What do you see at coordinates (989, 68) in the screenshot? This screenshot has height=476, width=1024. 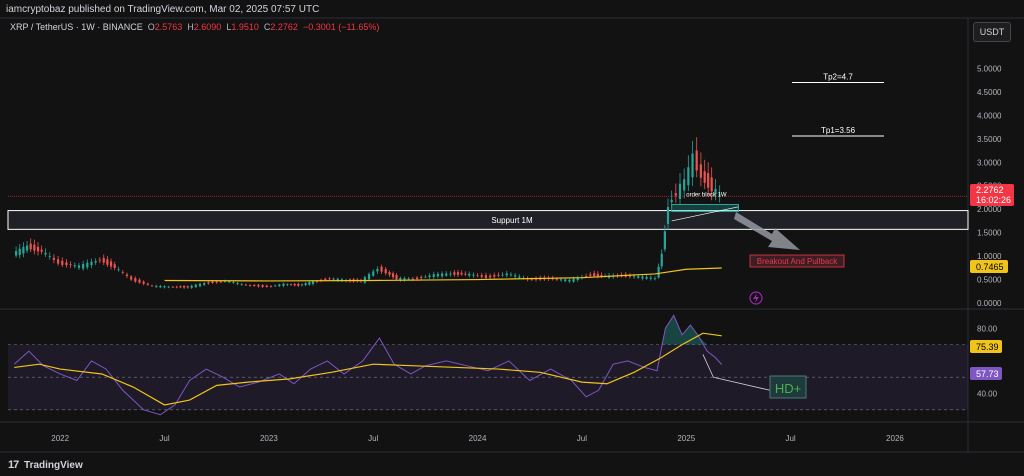 I see `price-tick-label: 5.0000` at bounding box center [989, 68].